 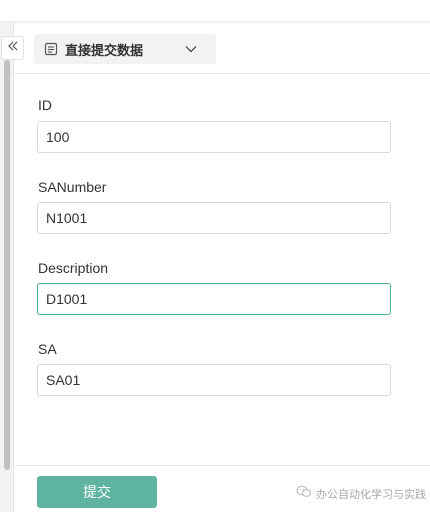 I want to click on top-bar, so click(x=215, y=11).